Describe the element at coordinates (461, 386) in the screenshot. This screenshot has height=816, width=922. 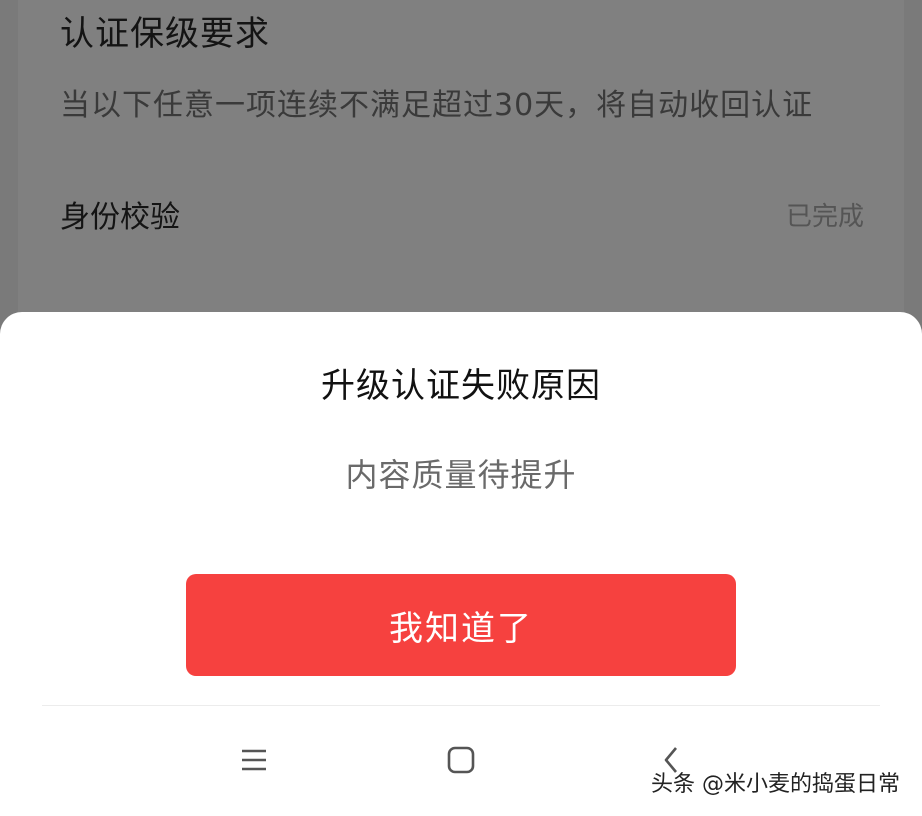
I see `dialog-title: 升级认证失败原因` at that location.